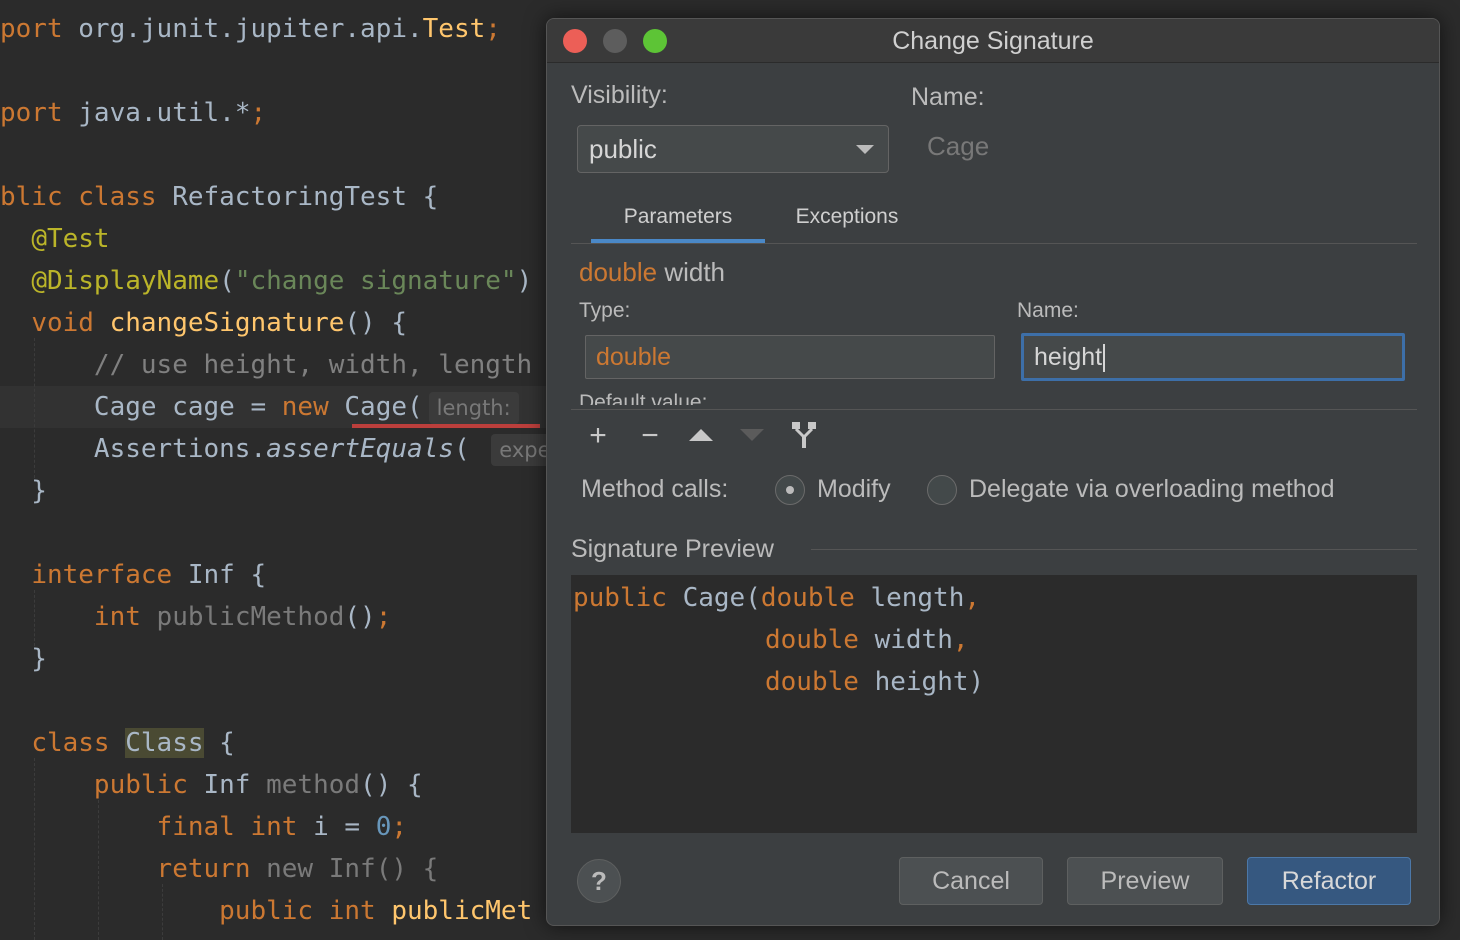  I want to click on code-line: final int i = 0;, so click(203, 827).